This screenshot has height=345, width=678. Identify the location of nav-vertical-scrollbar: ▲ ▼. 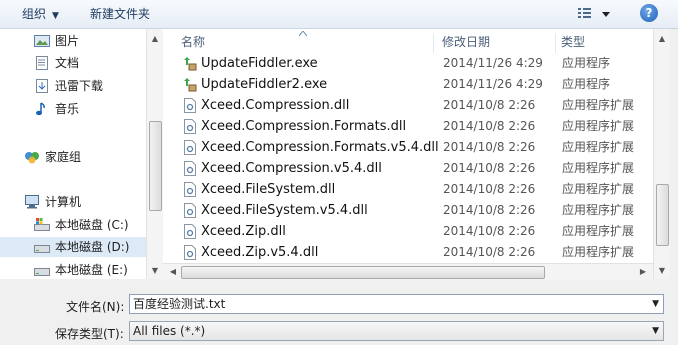
(154, 154).